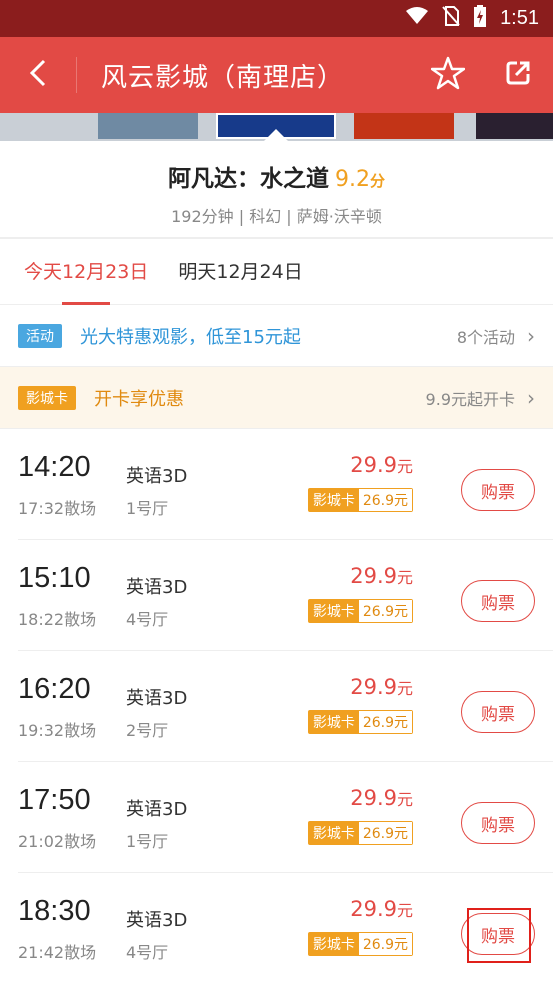 The width and height of the screenshot is (553, 983). Describe the element at coordinates (451, 18) in the screenshot. I see `no-sim-icon` at that location.